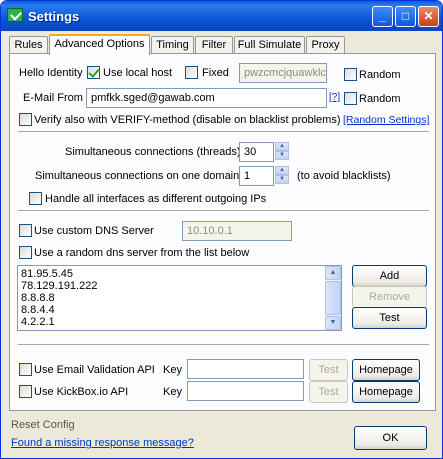 This screenshot has height=459, width=443. I want to click on email-validation-api-checkbox, so click(25, 369).